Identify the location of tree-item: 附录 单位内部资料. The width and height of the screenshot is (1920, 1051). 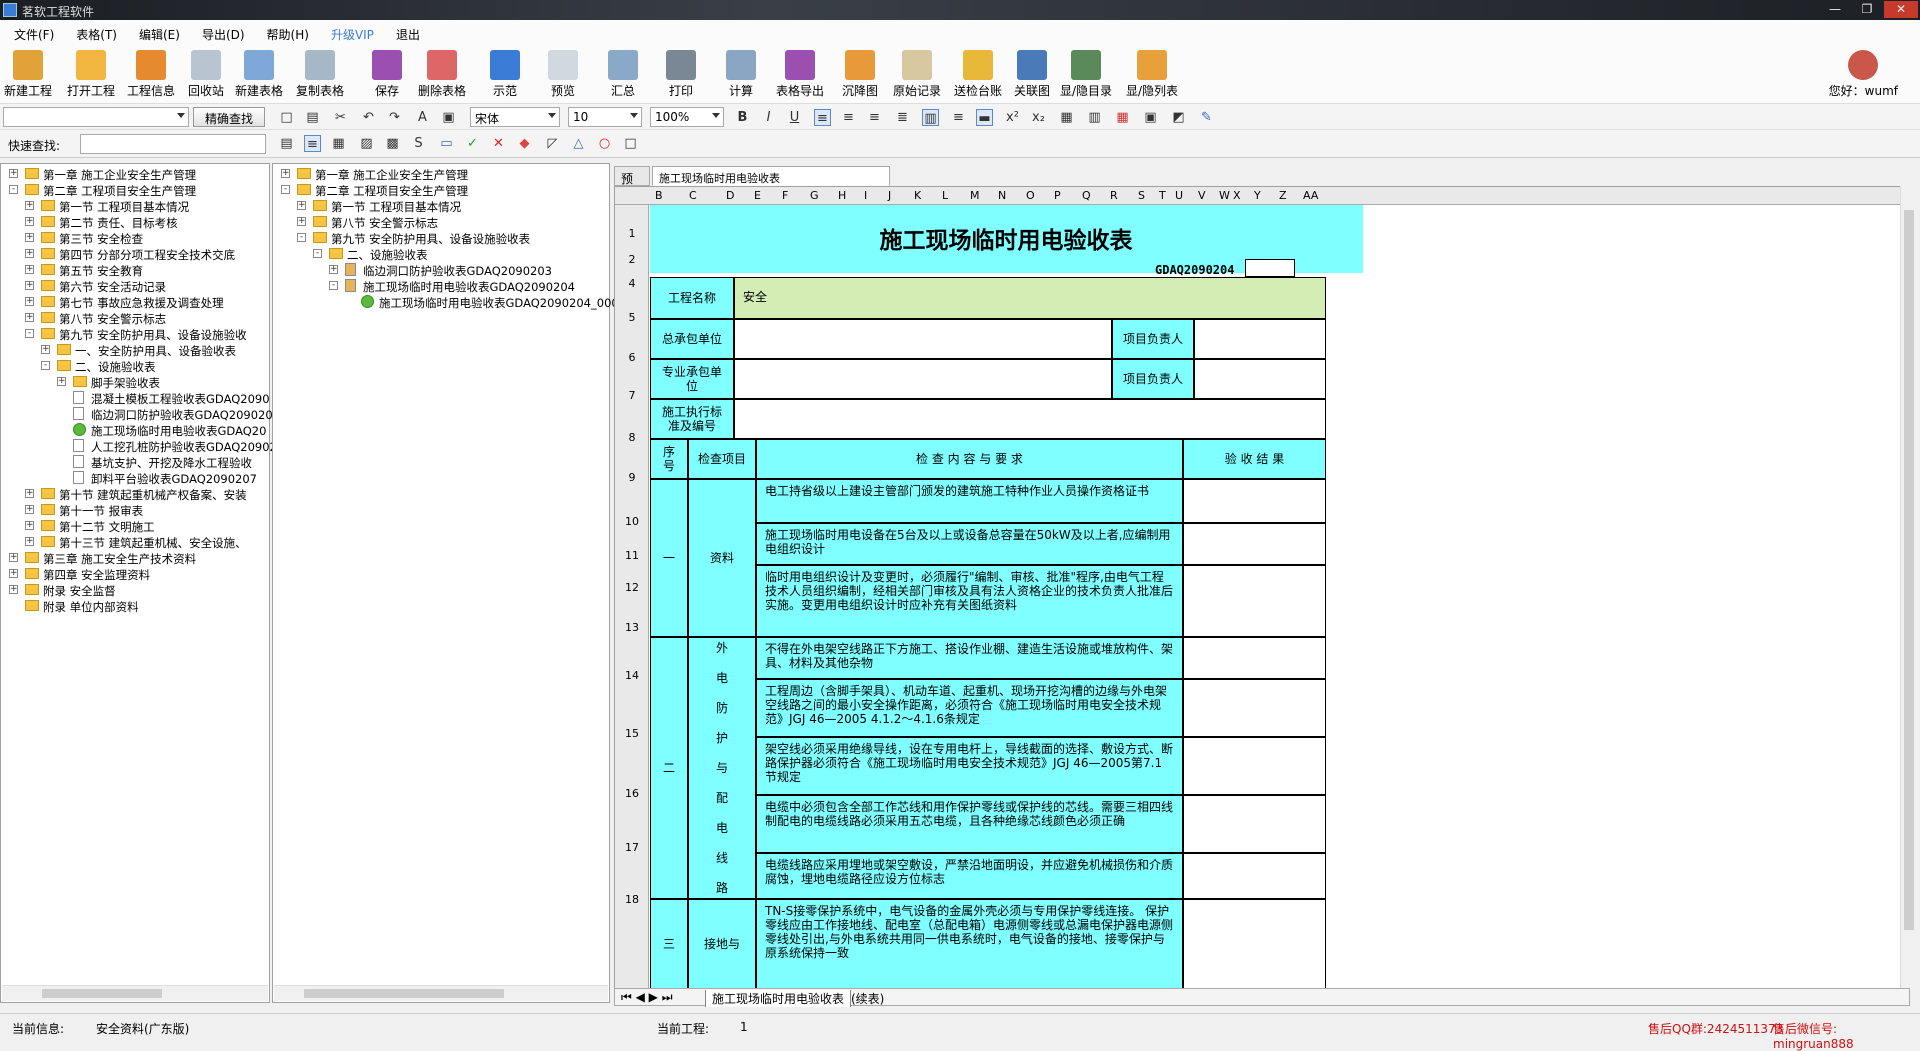
(135, 606).